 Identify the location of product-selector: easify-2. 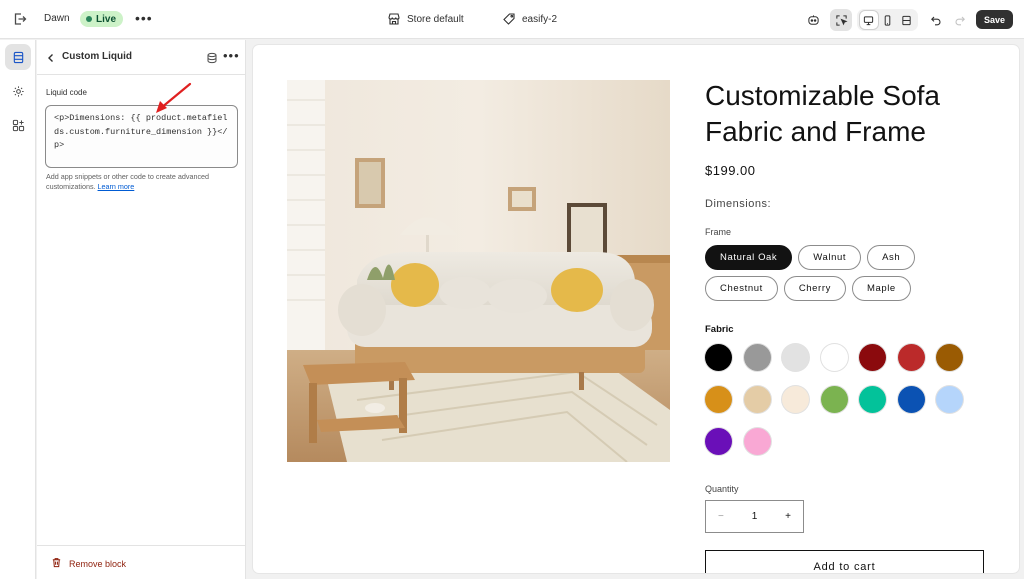
(529, 19).